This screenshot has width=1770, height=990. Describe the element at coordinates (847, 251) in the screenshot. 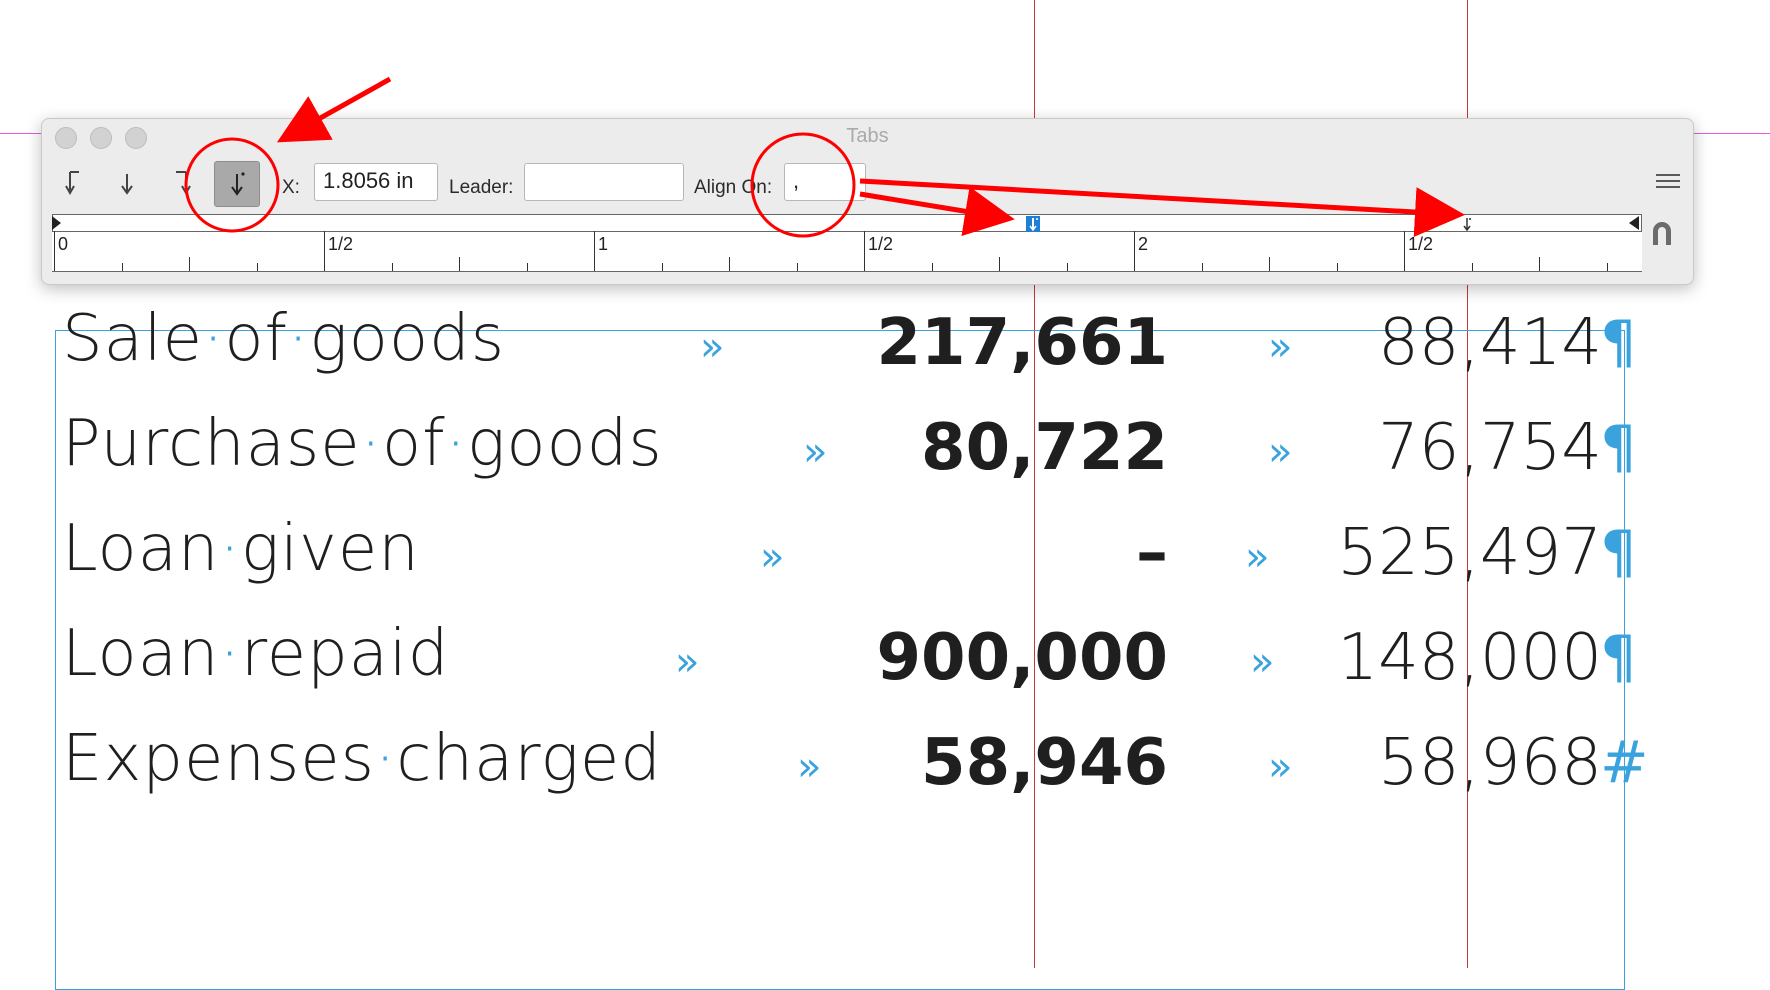

I see `ruler-scale: 0 1/2 1 1/2 2 1/2` at that location.